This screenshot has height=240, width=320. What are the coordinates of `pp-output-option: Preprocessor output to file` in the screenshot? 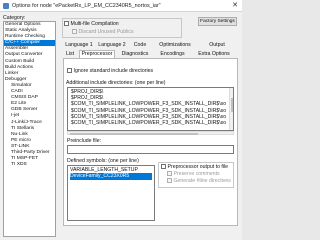 It's located at (194, 167).